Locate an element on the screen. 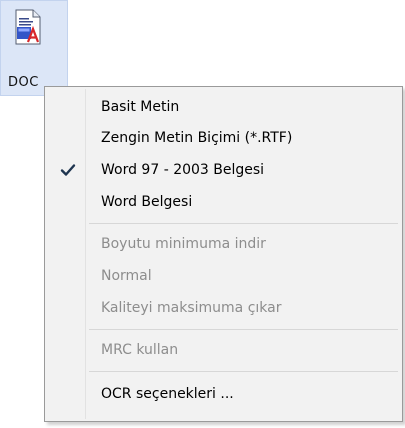  menu-item-label: Zengin Metin Biçimi (*.RTF) is located at coordinates (197, 138).